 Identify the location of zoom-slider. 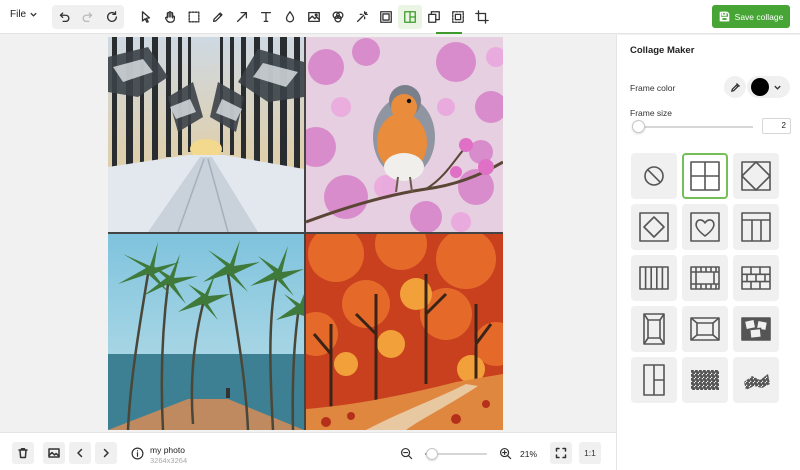
(456, 454).